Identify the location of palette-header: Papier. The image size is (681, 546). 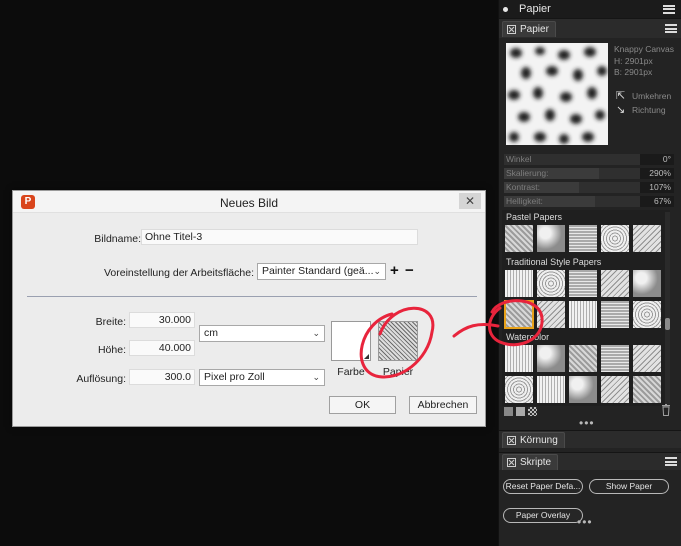
(590, 9).